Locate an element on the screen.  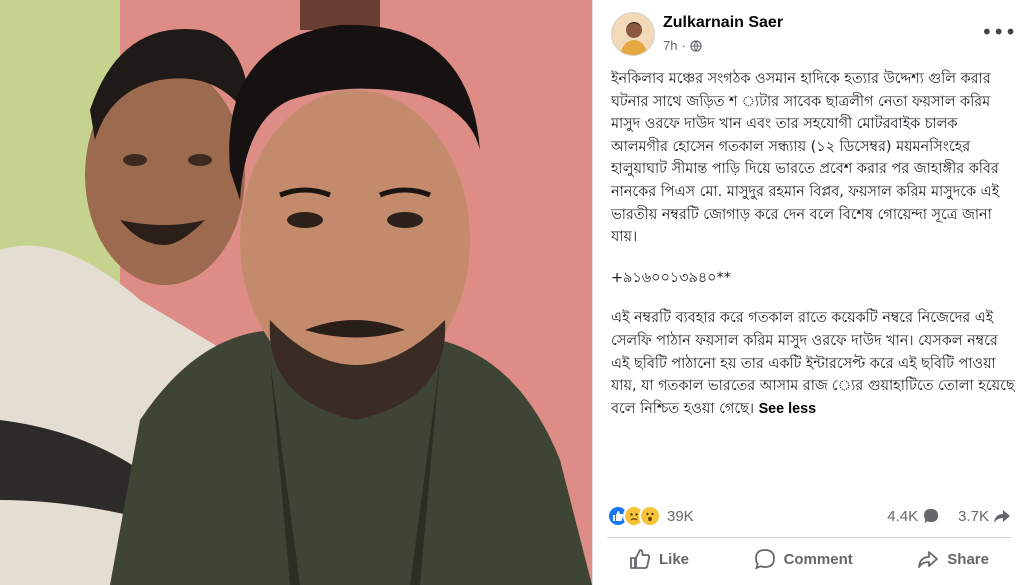
comments-count-link: 4.4K is located at coordinates (913, 516).